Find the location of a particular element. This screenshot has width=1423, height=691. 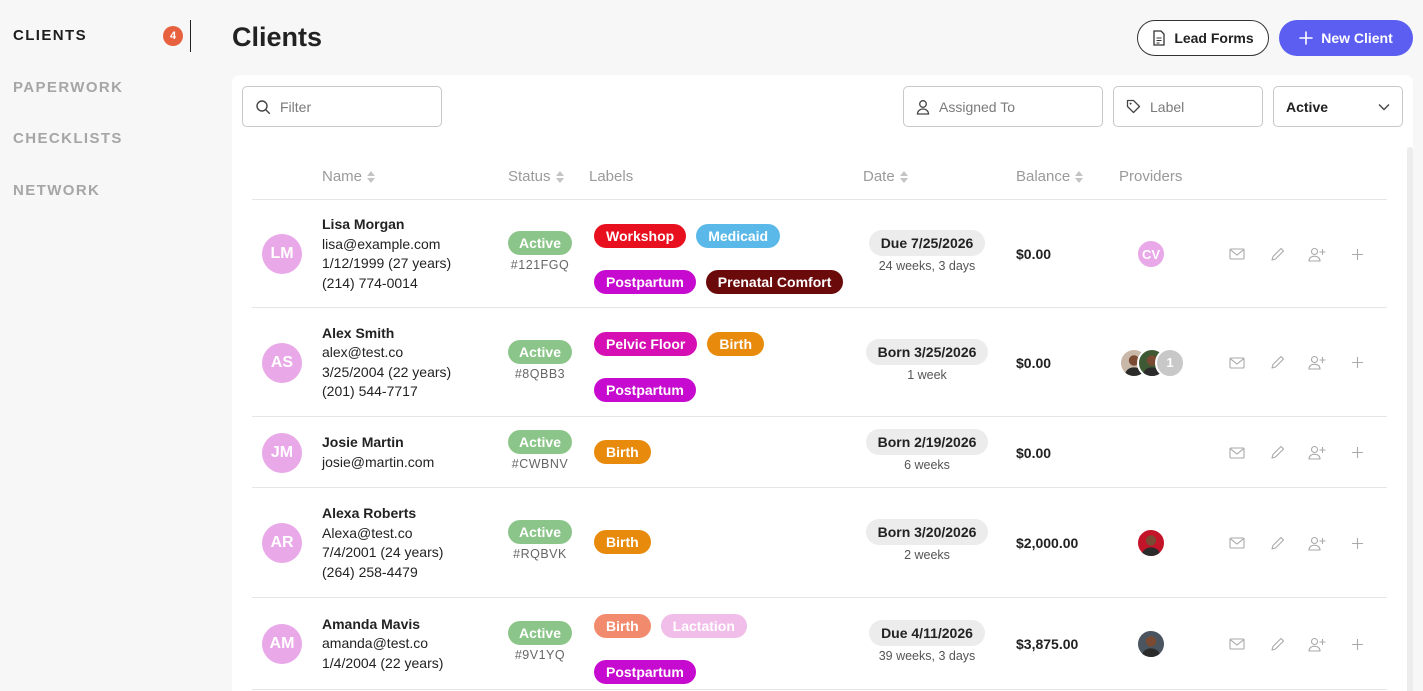

assigned-to-input is located at coordinates (1009, 106).